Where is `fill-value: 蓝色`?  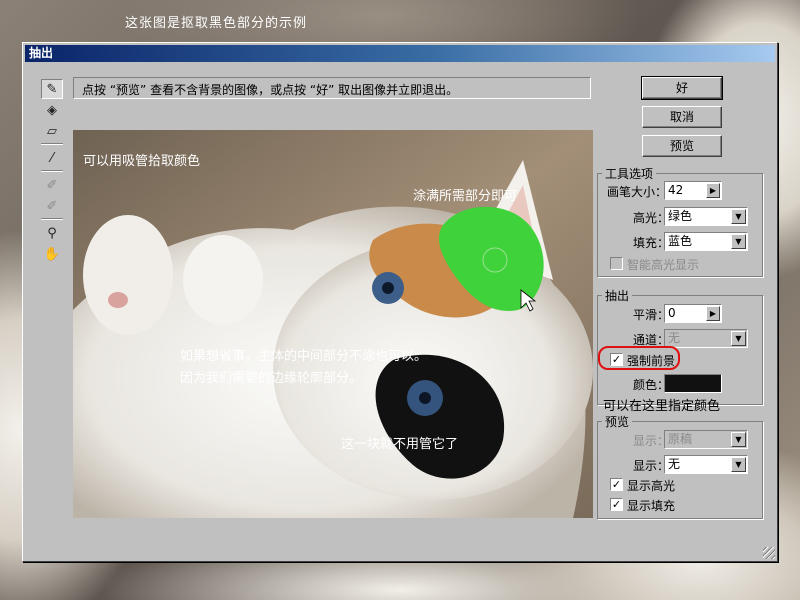
fill-value: 蓝色 is located at coordinates (680, 241).